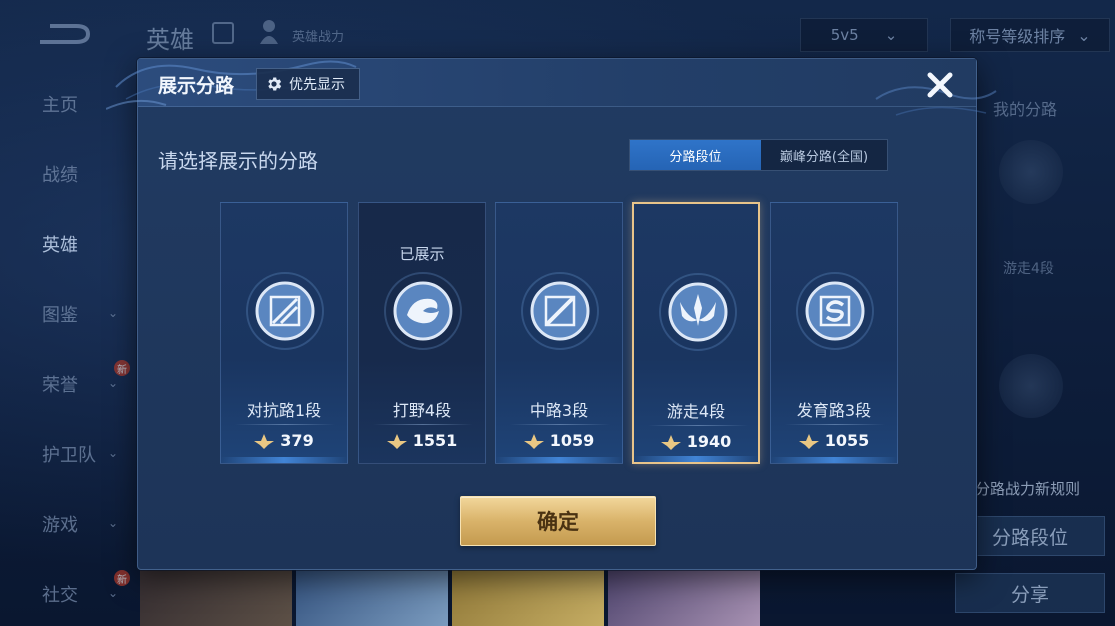 This screenshot has height=626, width=1115. What do you see at coordinates (223, 33) in the screenshot?
I see `list-icon` at bounding box center [223, 33].